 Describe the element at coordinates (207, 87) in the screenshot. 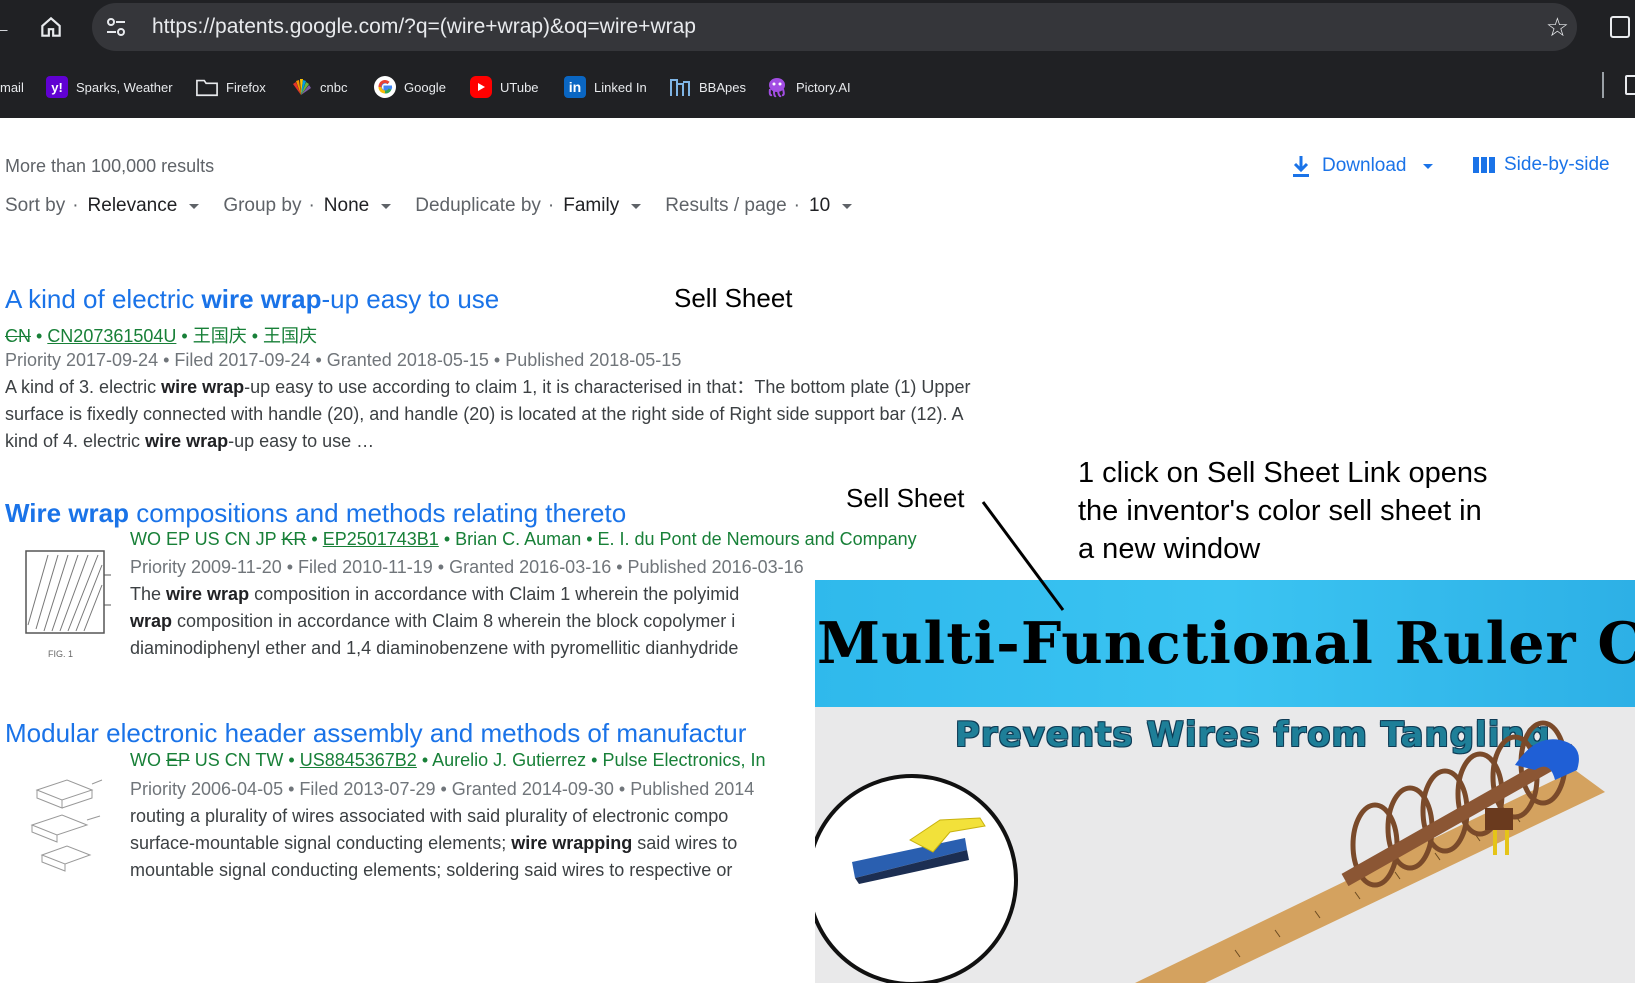

I see `folder-icon` at that location.